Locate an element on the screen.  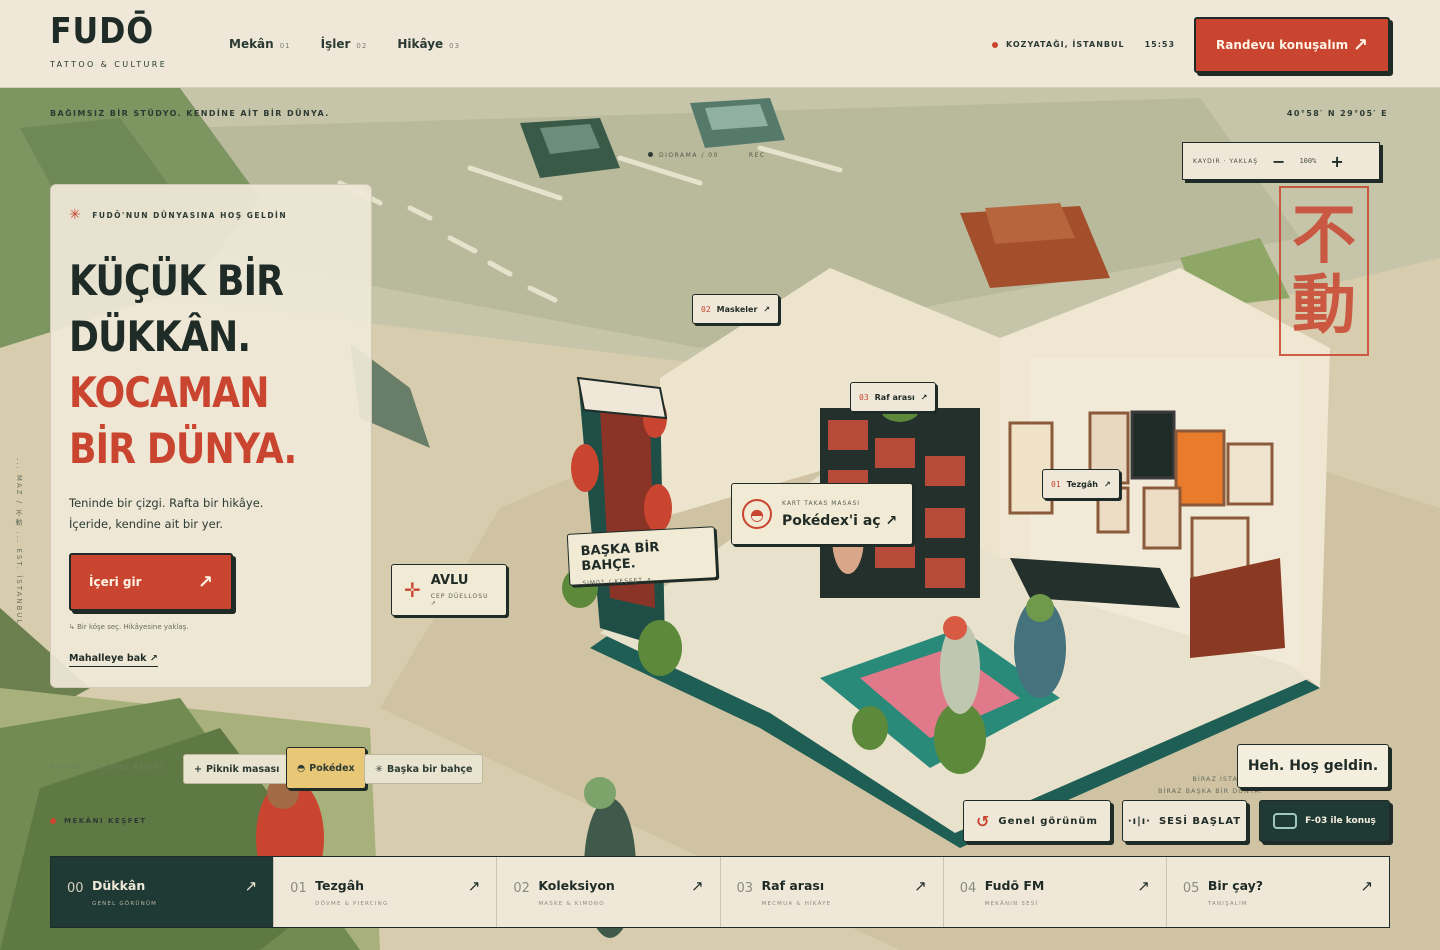
appointment-button: Randevu konuşalım ↗ is located at coordinates (1292, 45).